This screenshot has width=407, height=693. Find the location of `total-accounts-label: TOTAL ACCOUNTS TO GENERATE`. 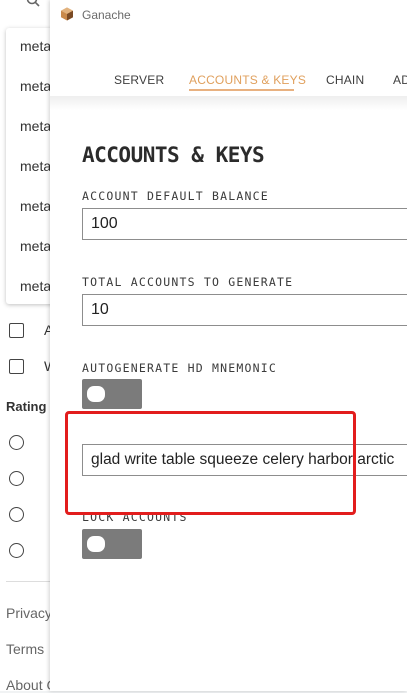

total-accounts-label: TOTAL ACCOUNTS TO GENERATE is located at coordinates (188, 282).